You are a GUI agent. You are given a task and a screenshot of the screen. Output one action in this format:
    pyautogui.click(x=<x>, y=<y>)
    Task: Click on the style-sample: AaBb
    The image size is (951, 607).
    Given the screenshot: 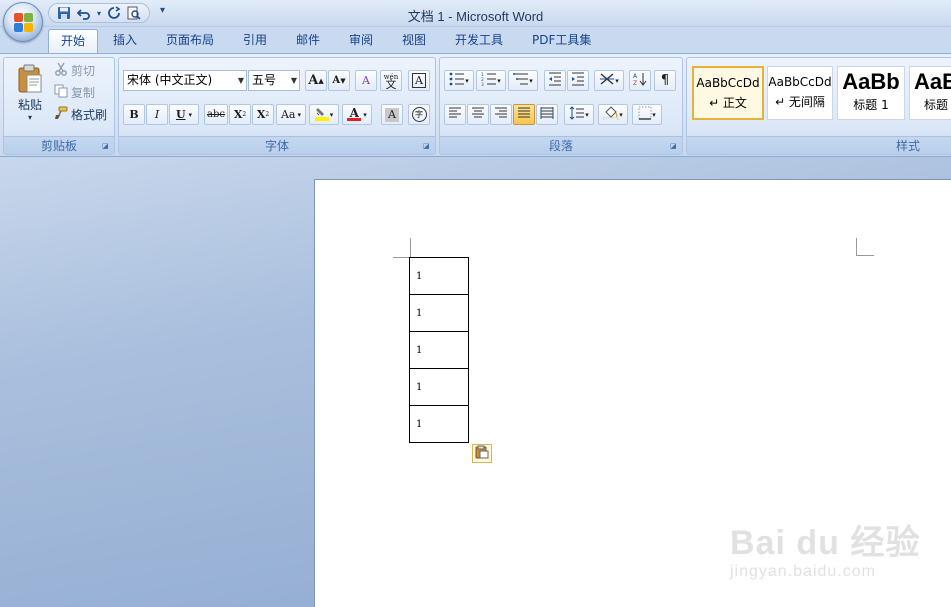 What is the action you would take?
    pyautogui.click(x=871, y=81)
    